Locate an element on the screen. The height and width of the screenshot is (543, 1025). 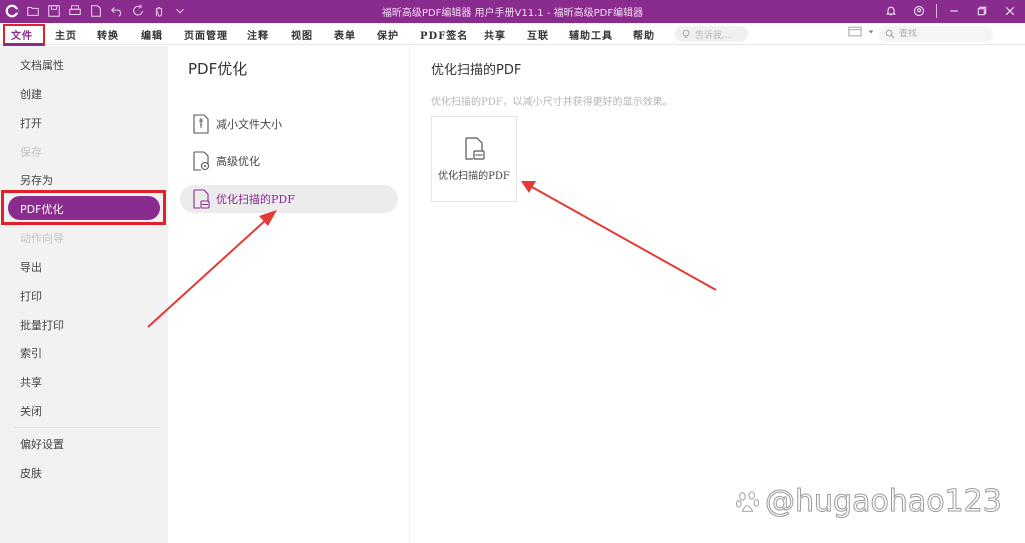
sidebar-item-export: 导出 is located at coordinates (31, 267).